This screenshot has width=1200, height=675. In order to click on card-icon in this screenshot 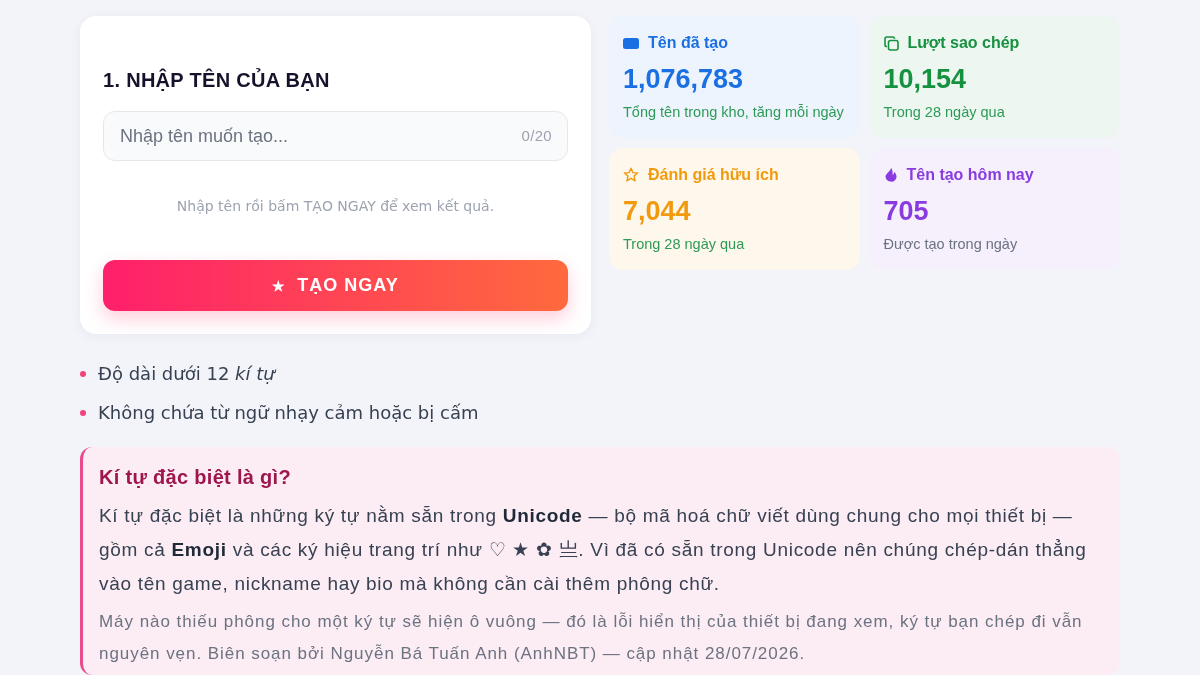, I will do `click(631, 43)`.